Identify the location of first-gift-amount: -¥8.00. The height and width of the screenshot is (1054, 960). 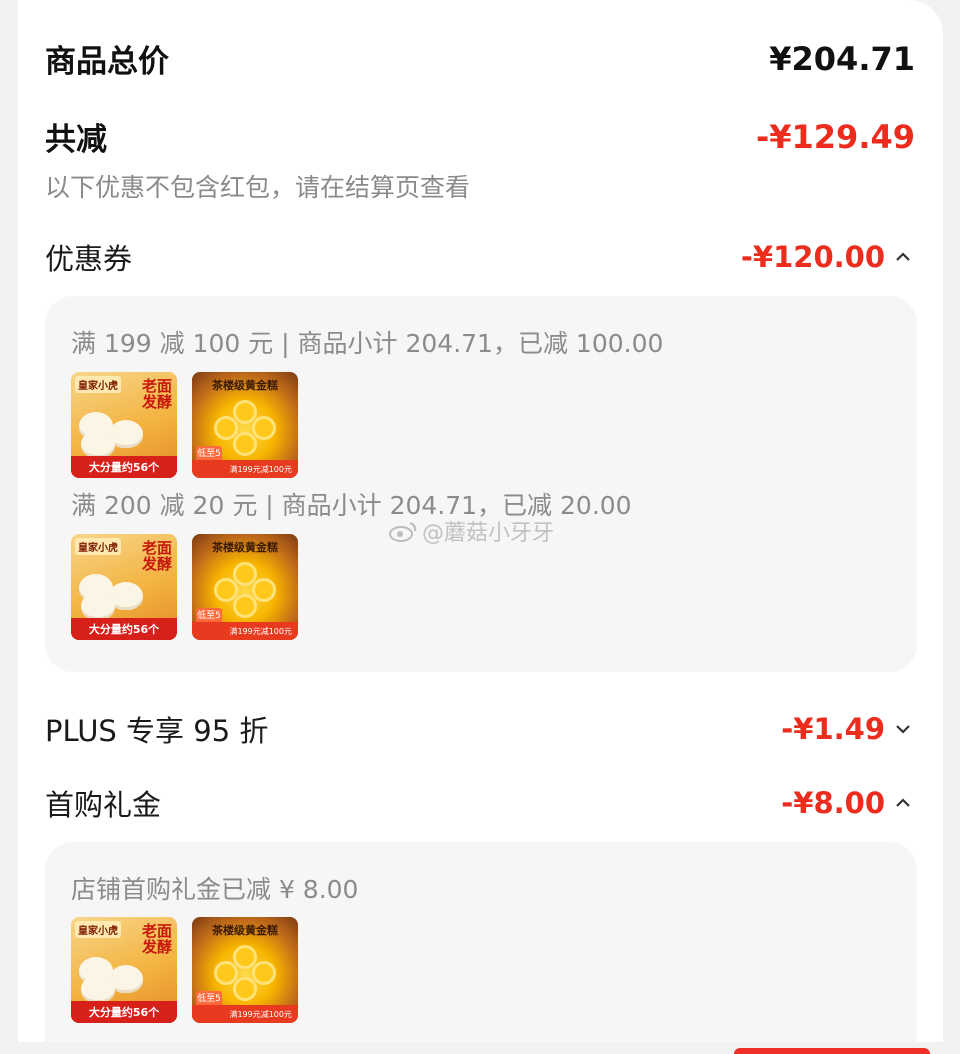
(848, 803).